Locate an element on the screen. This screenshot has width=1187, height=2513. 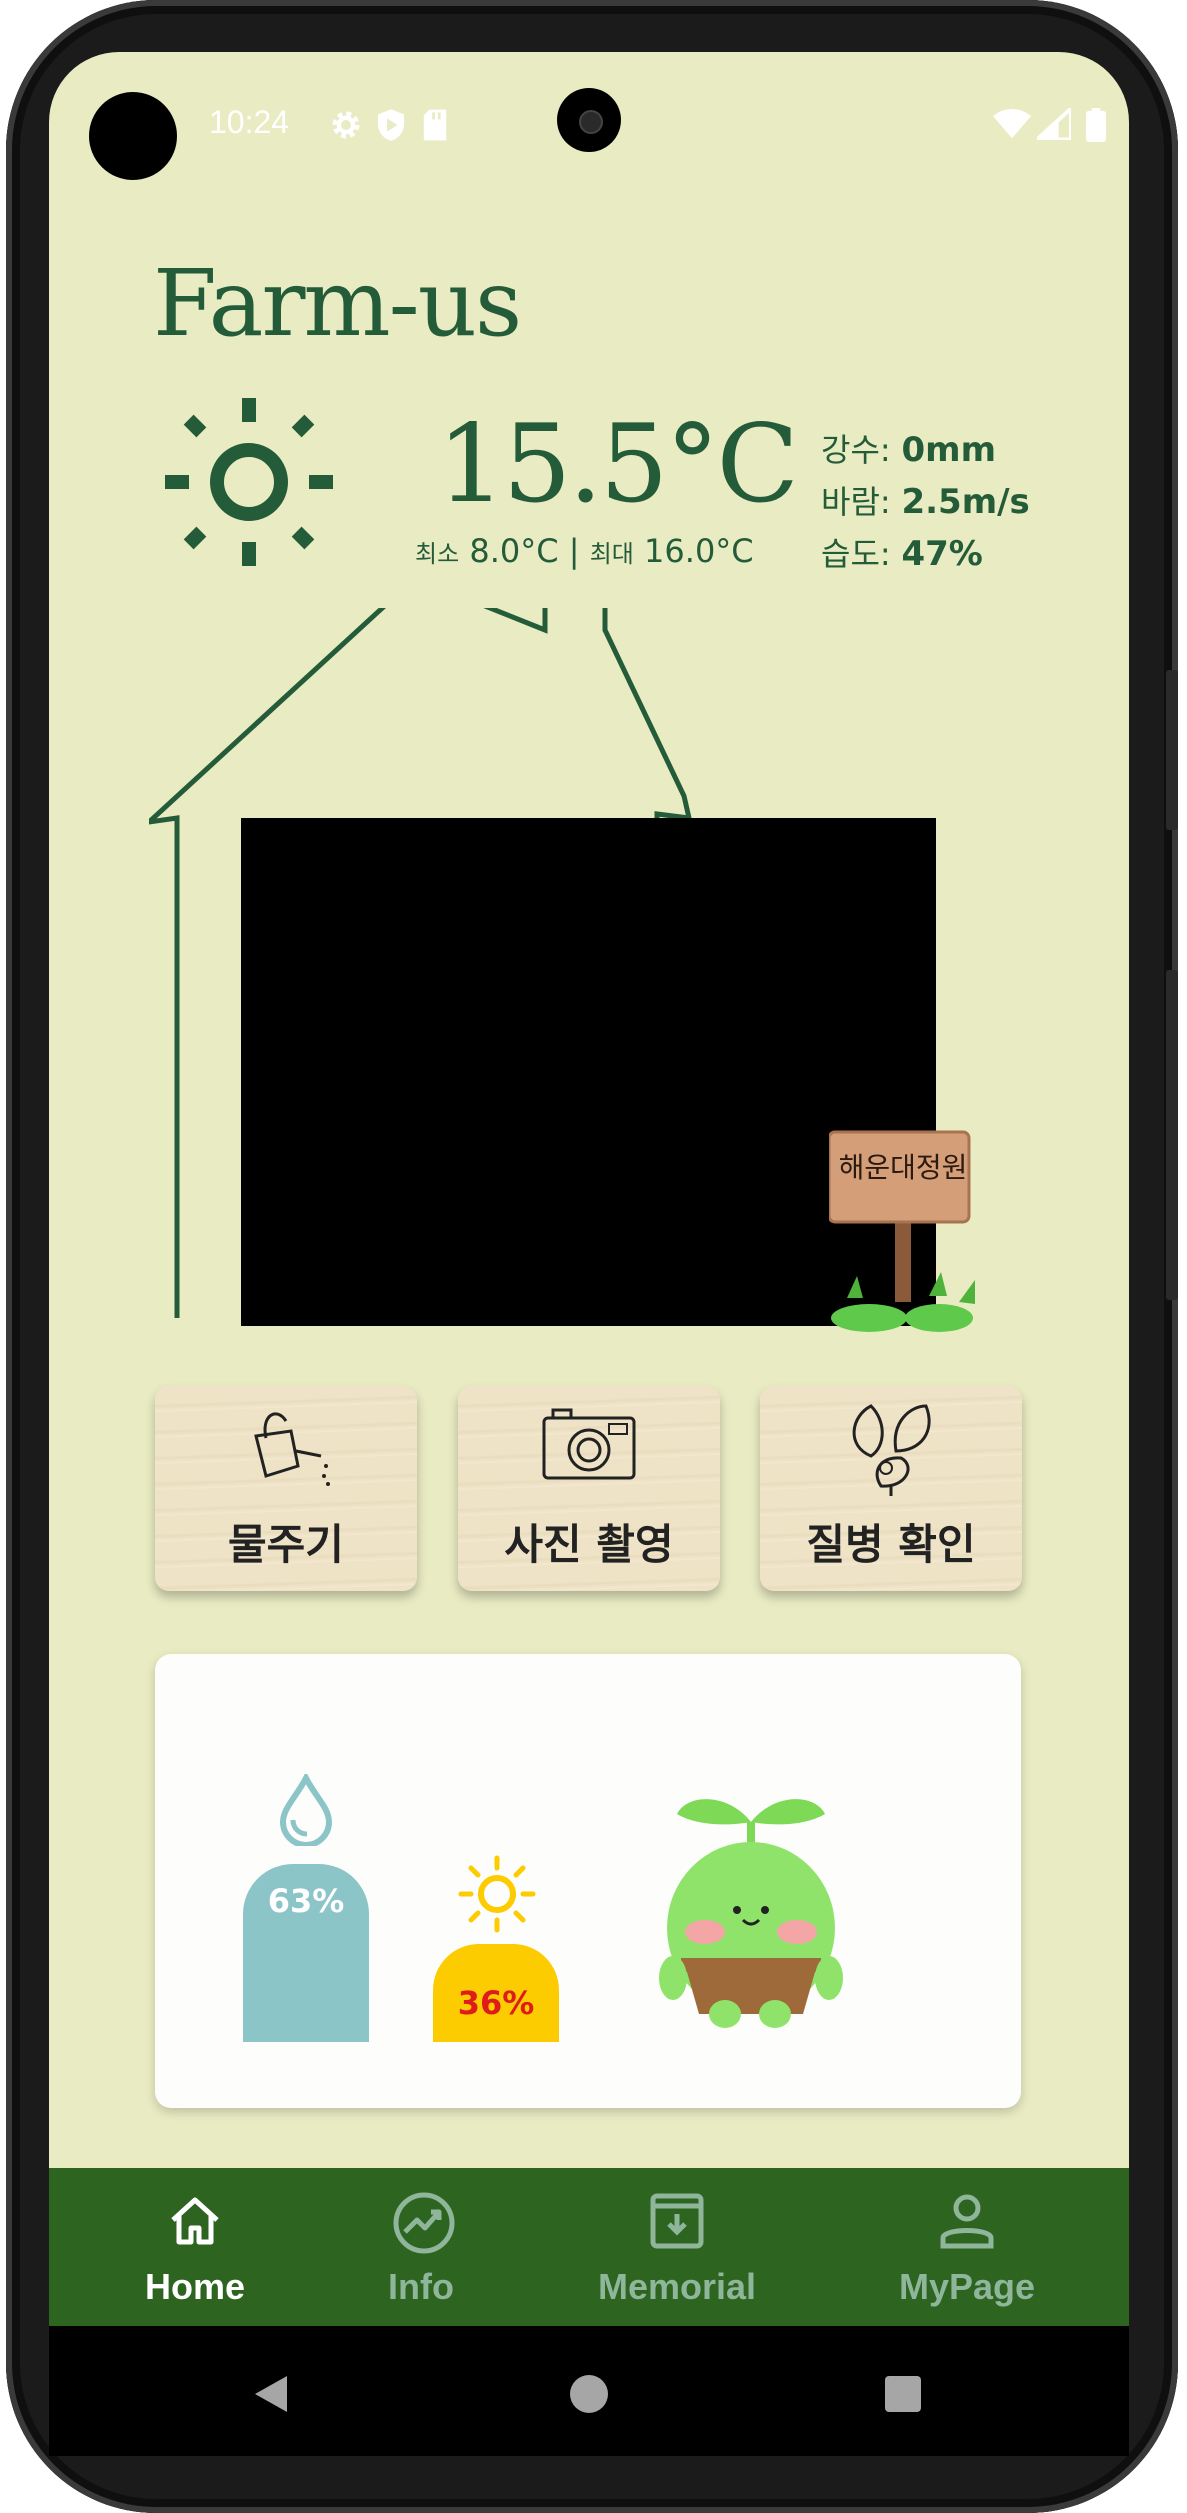
nav-memorial-label: Memorial is located at coordinates (677, 2286).